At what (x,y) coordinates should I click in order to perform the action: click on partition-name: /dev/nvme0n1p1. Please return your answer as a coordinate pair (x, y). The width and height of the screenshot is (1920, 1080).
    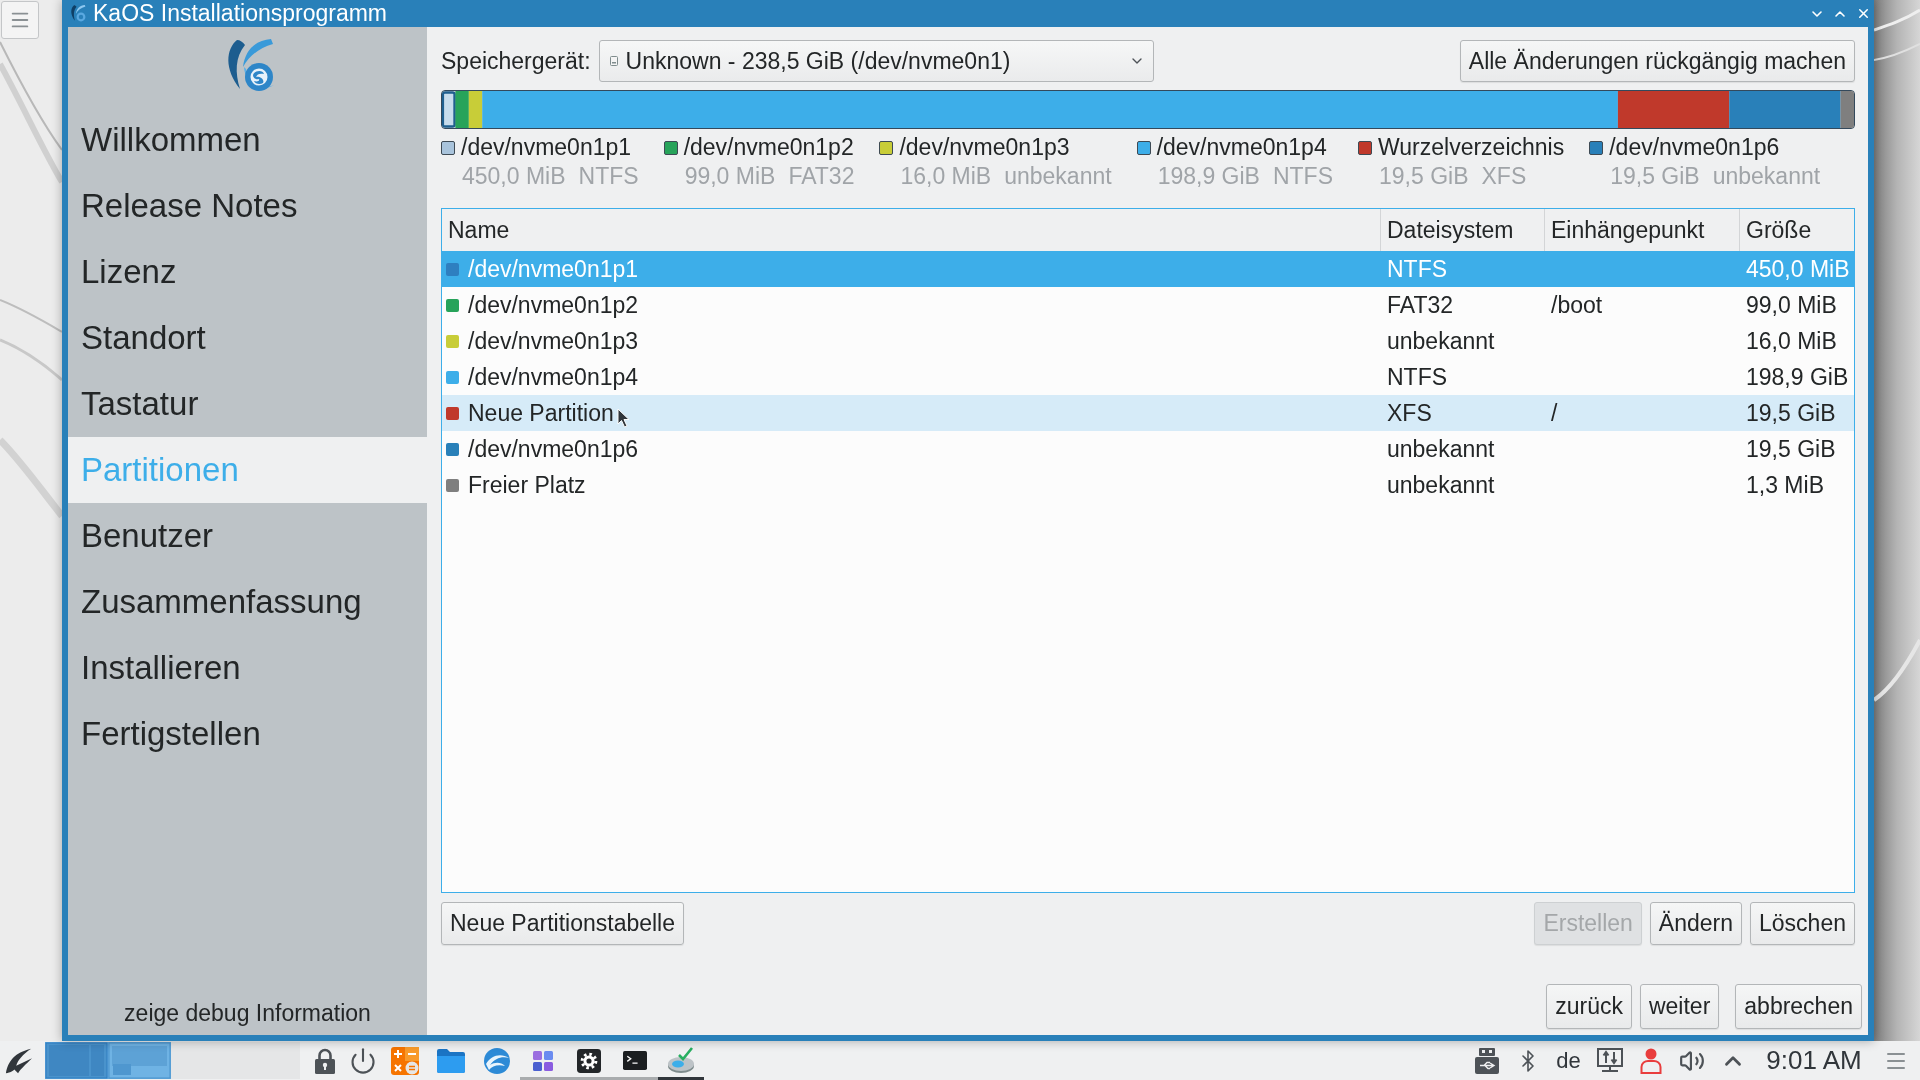
    Looking at the image, I should click on (553, 269).